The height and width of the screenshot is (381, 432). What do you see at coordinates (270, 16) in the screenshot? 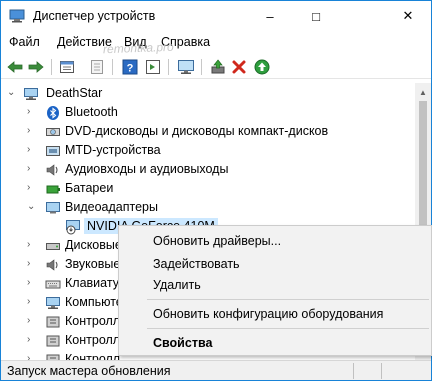
I see `minimize-button: –` at bounding box center [270, 16].